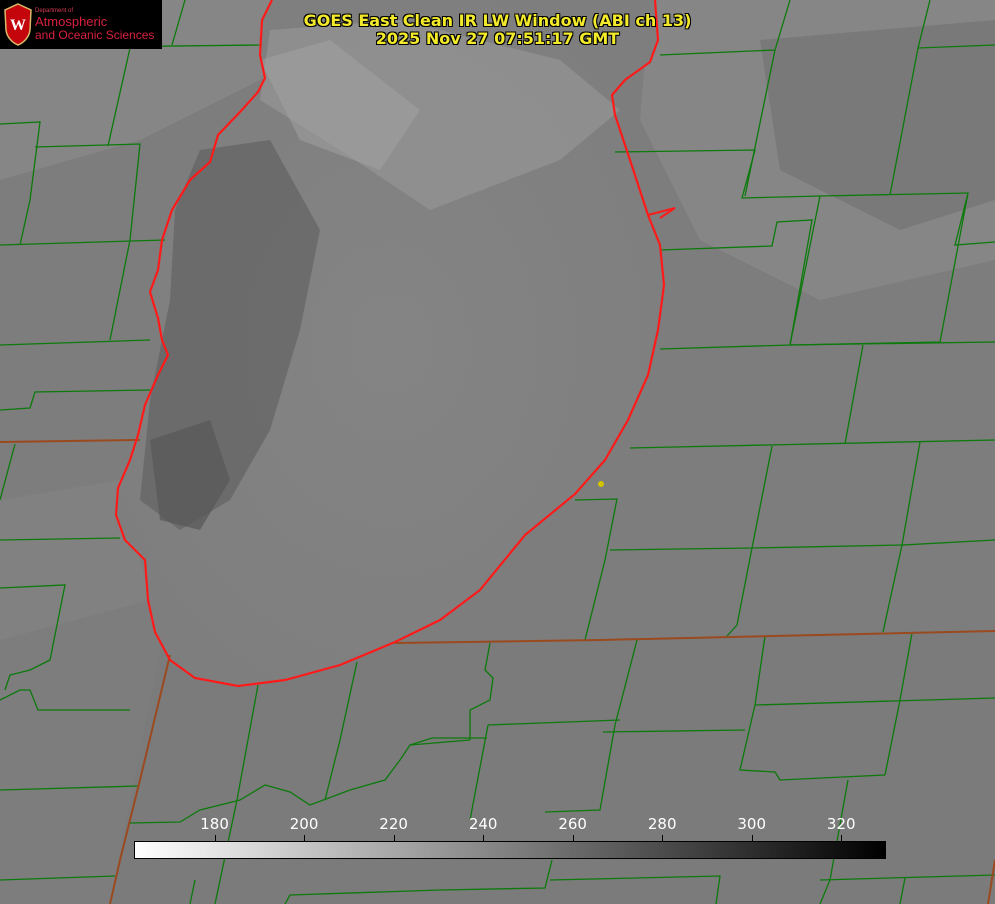 Image resolution: width=995 pixels, height=904 pixels. I want to click on colorbar-tick-label: 280, so click(662, 824).